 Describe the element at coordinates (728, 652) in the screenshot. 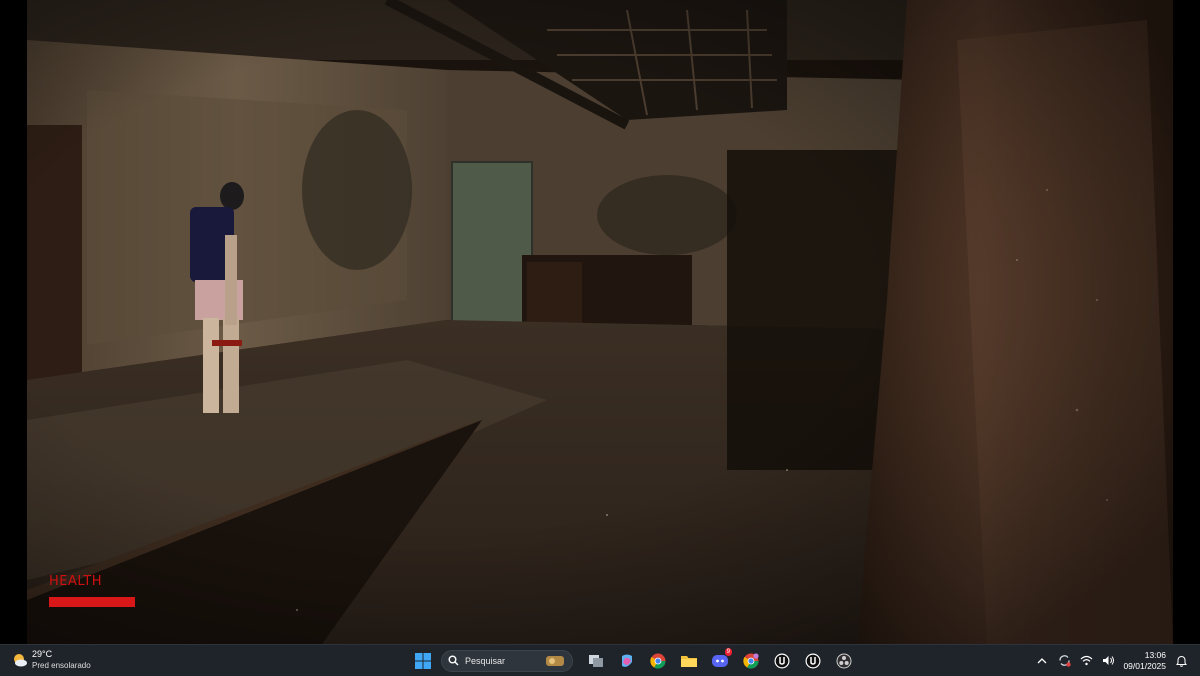

I see `discord-notification-badge: 9` at that location.